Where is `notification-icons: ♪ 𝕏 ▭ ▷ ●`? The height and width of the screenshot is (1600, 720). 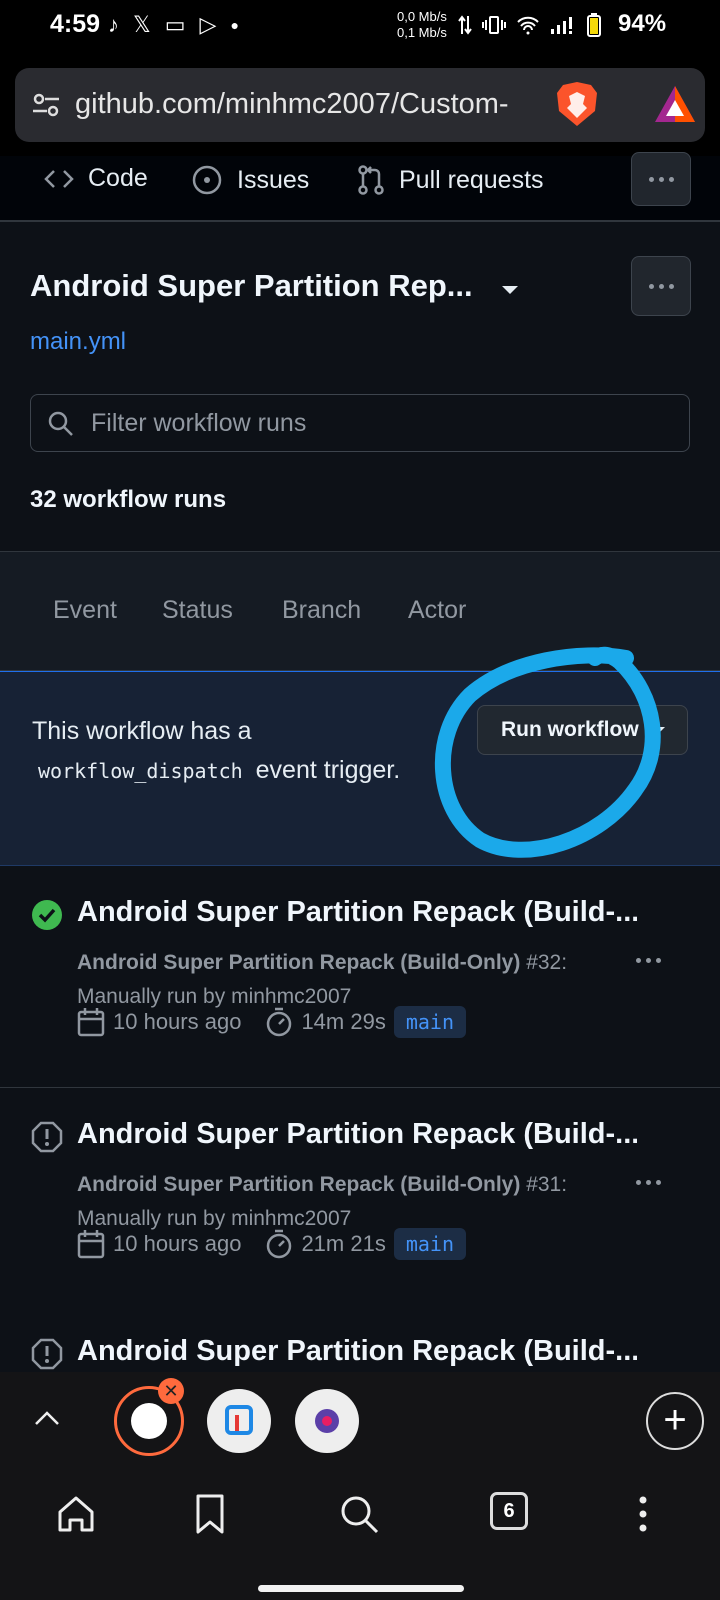 notification-icons: ♪ 𝕏 ▭ ▷ ● is located at coordinates (173, 25).